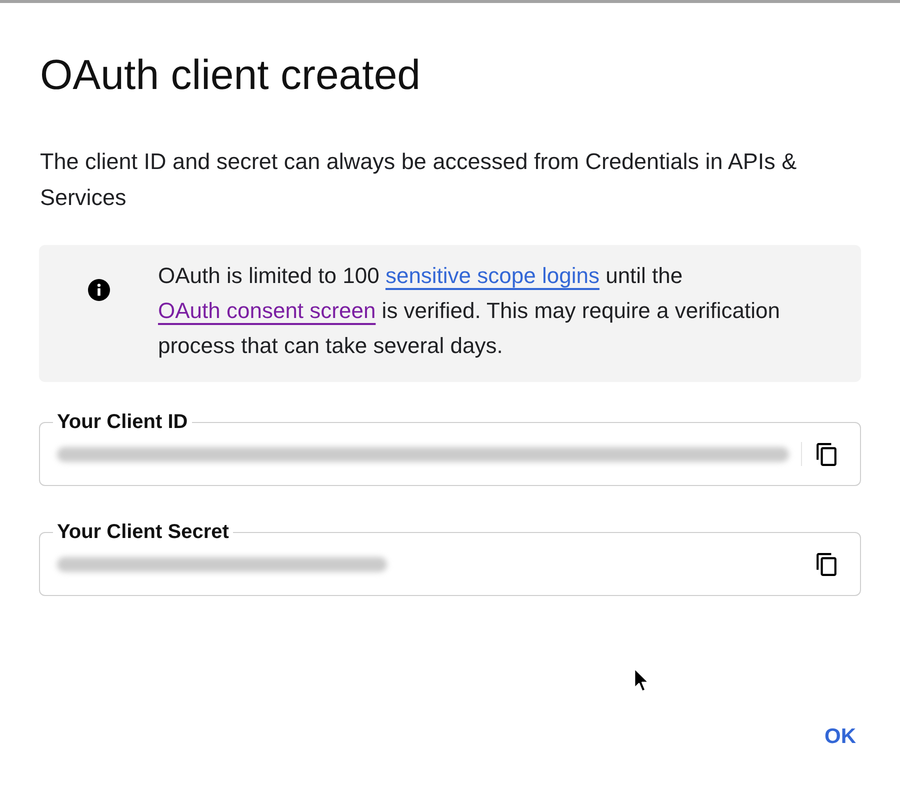 The height and width of the screenshot is (794, 900). Describe the element at coordinates (143, 532) in the screenshot. I see `field-label: Your Client Secret` at that location.